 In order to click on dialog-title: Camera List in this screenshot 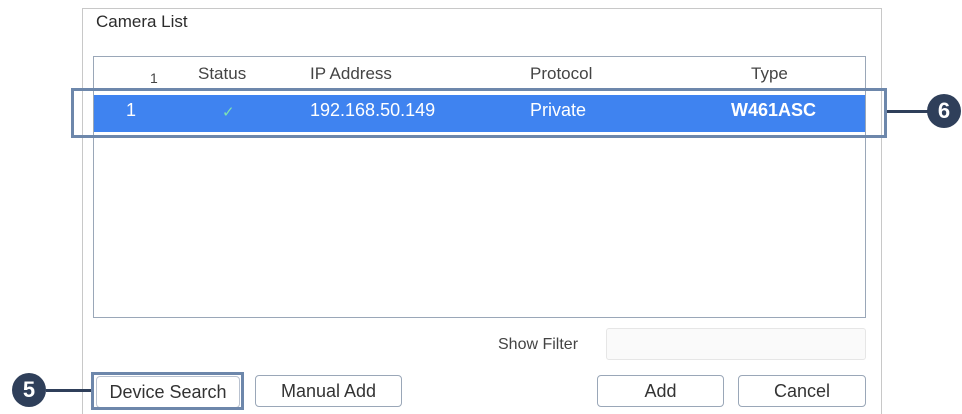, I will do `click(142, 21)`.